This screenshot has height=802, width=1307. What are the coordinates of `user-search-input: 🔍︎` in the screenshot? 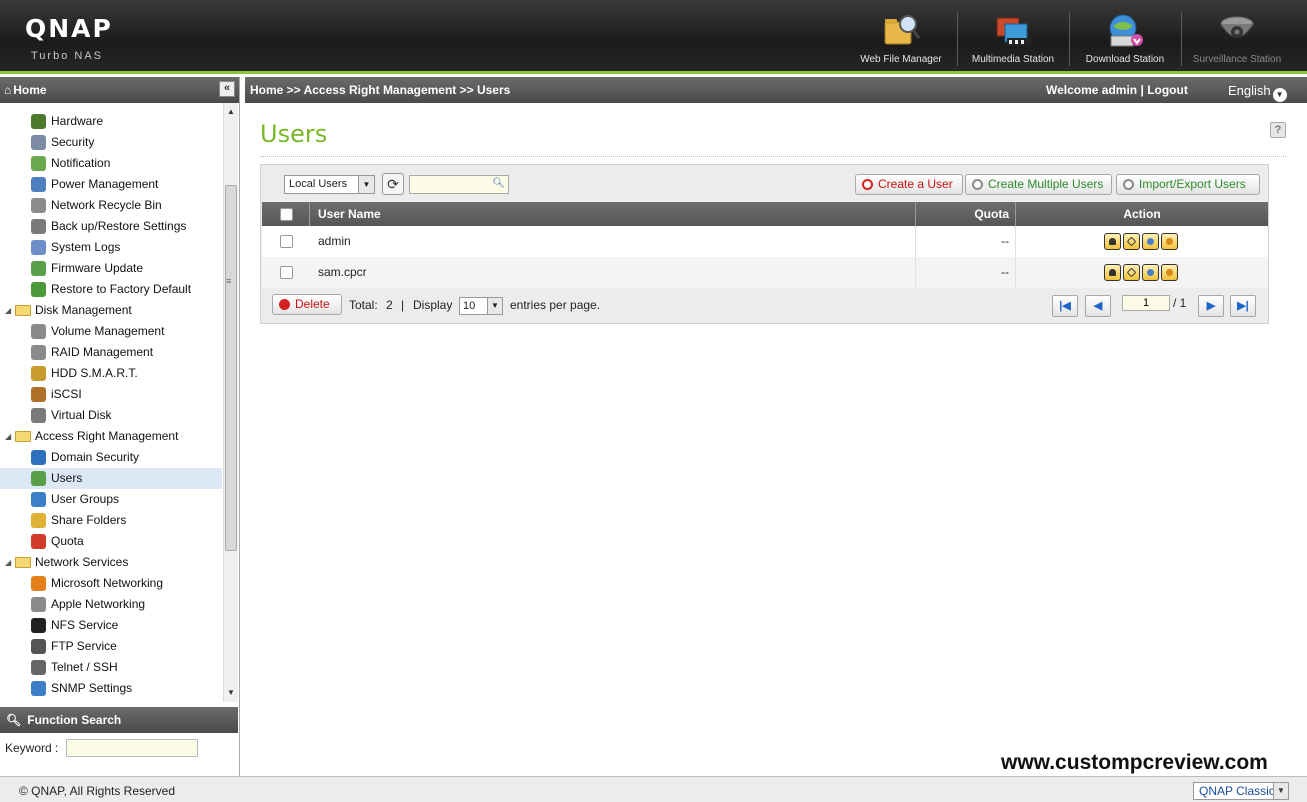 It's located at (459, 184).